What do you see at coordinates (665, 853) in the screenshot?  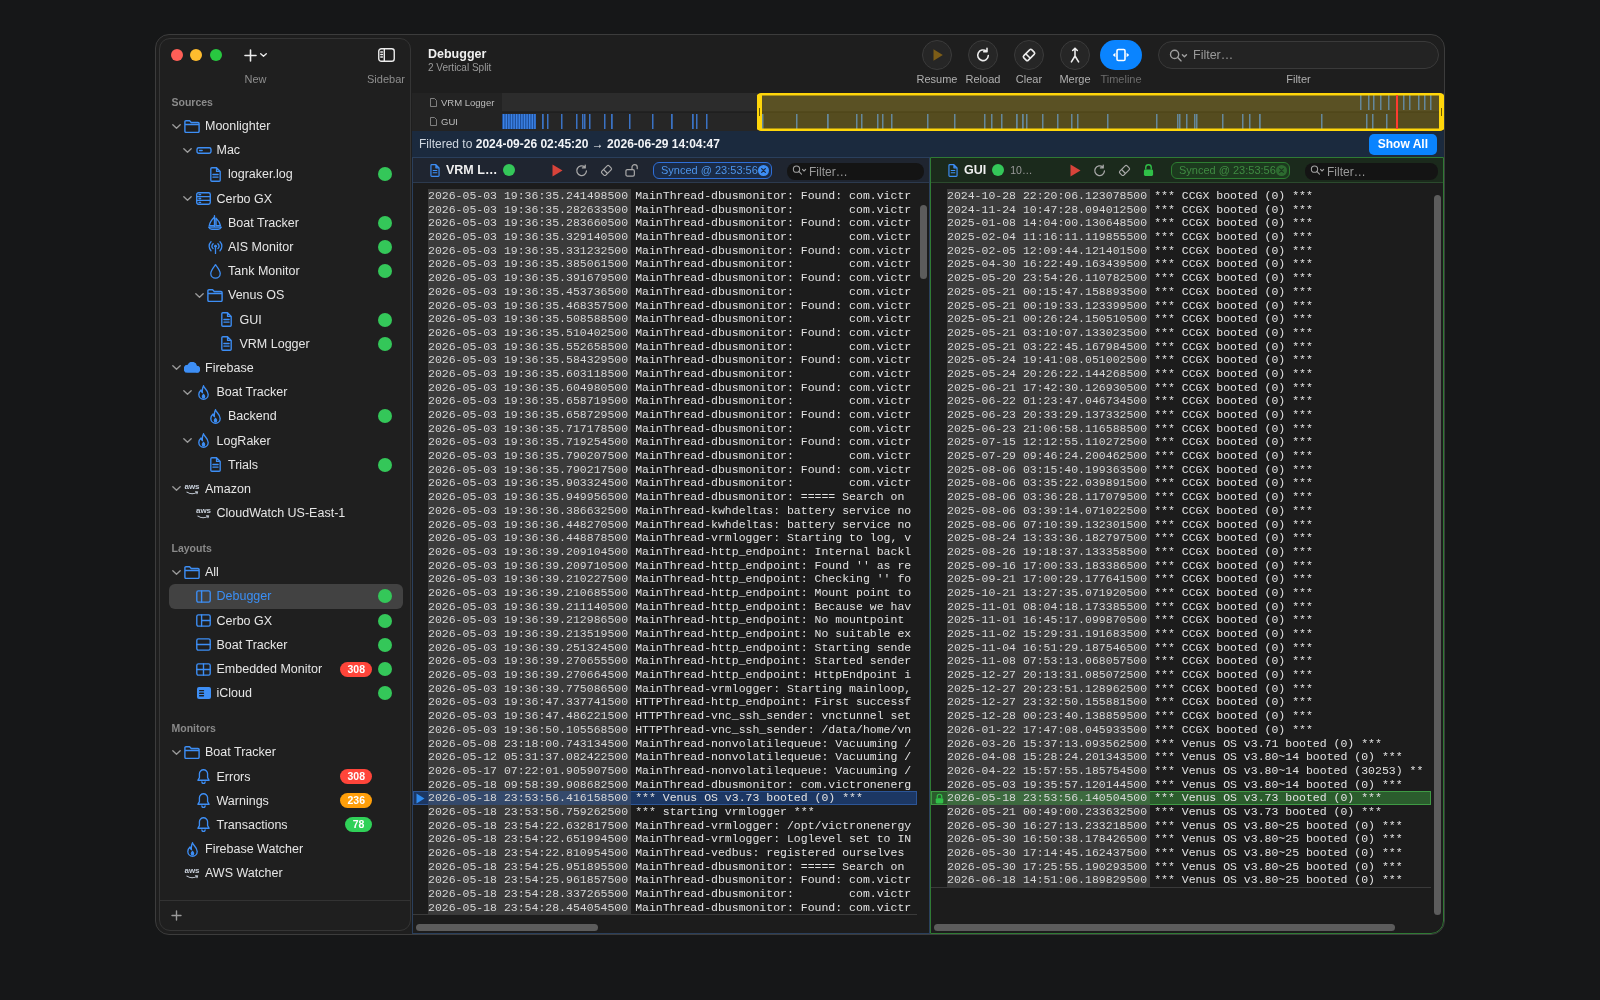 I see `log-row: 2026-05-18 23:54:22.810954500 MainThread-vedbus: registered ourselves` at bounding box center [665, 853].